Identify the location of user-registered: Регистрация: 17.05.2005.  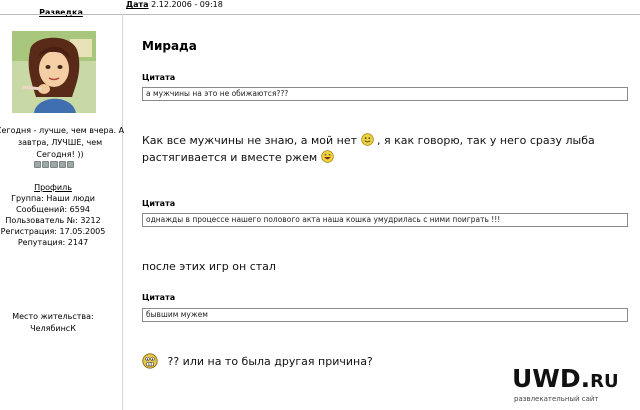
(53, 231).